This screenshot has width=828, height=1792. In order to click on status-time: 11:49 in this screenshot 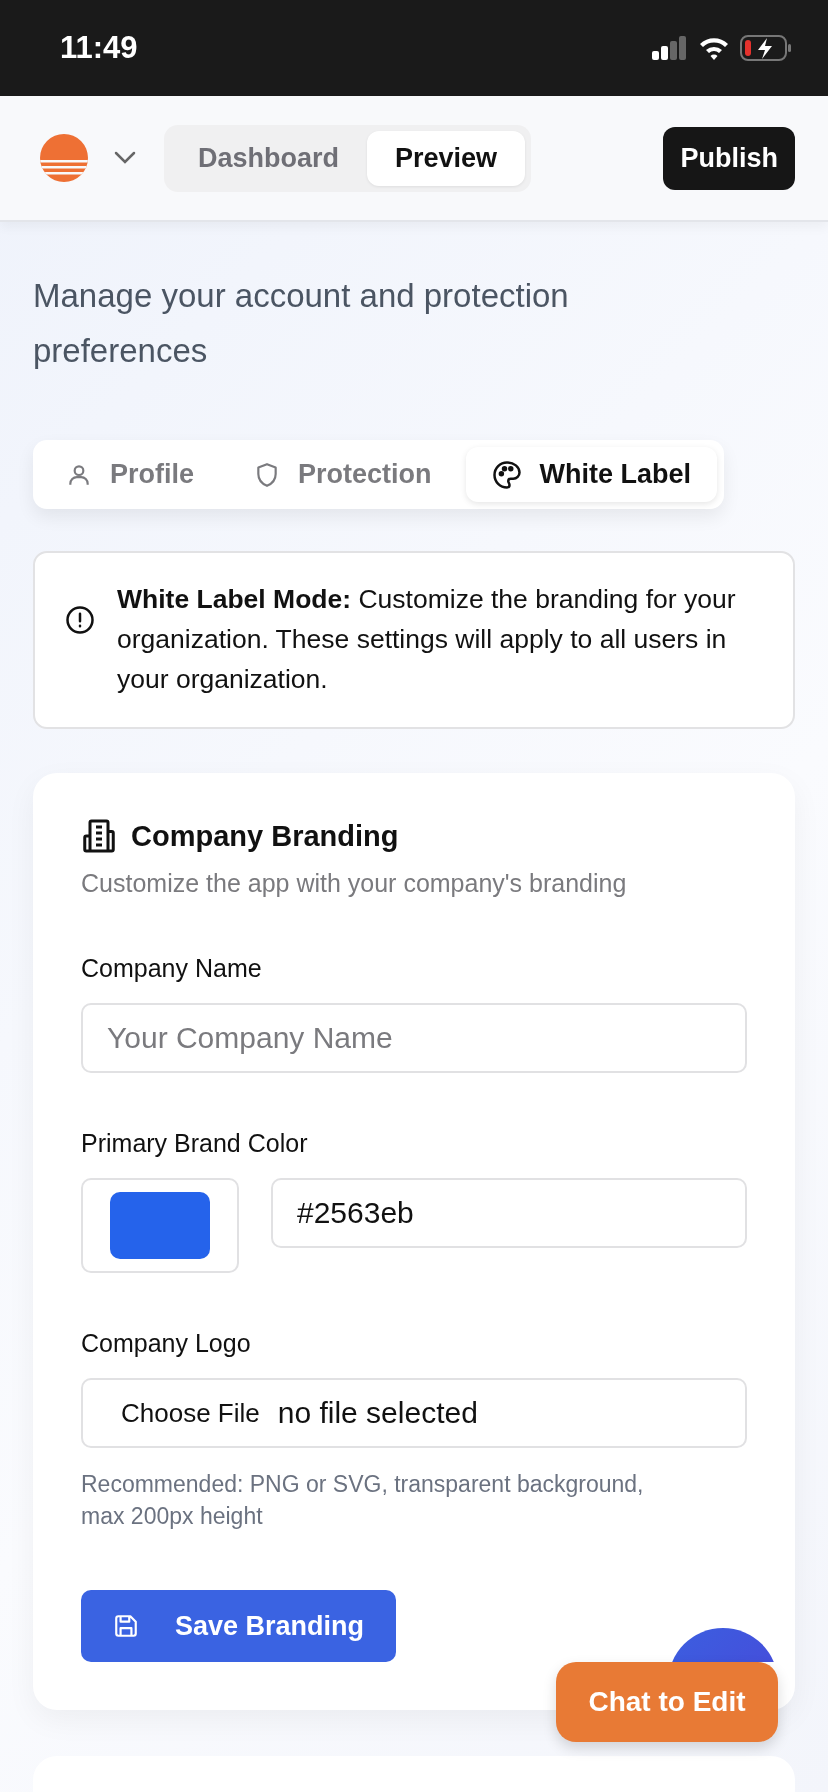, I will do `click(99, 48)`.